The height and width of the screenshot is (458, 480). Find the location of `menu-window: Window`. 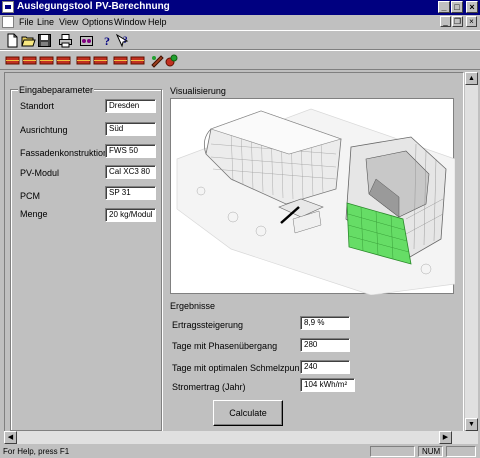

menu-window: Window is located at coordinates (130, 22).